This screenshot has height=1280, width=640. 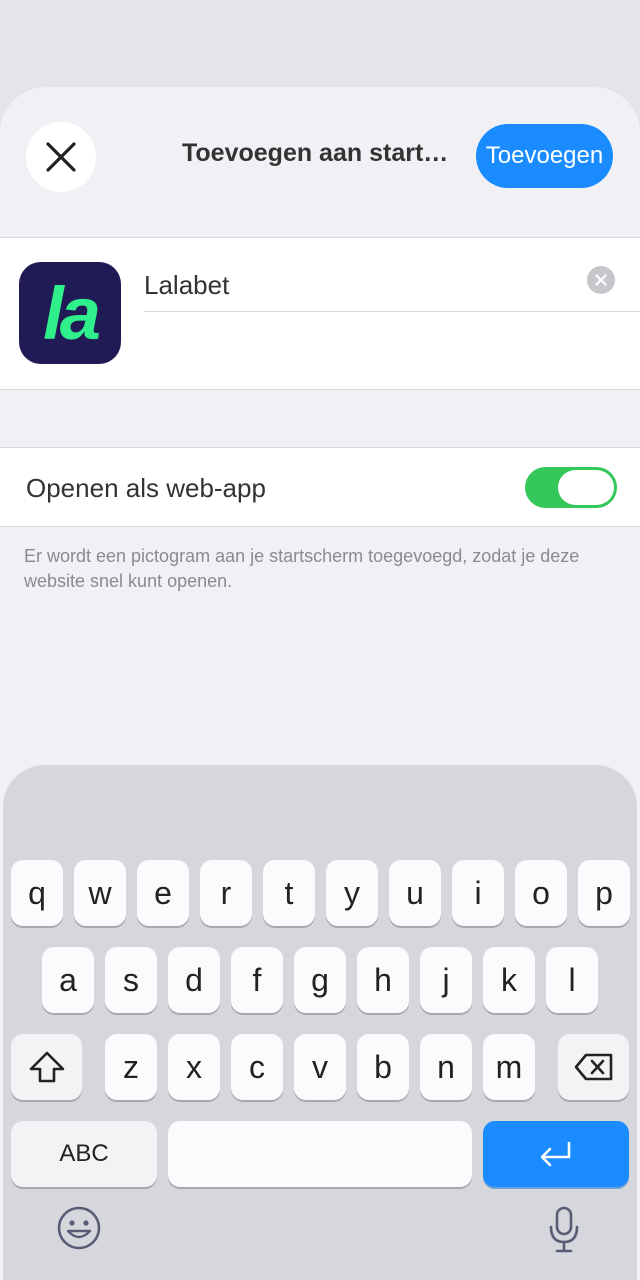 I want to click on webapp-toggle-label: Openen als web-app, so click(x=146, y=488).